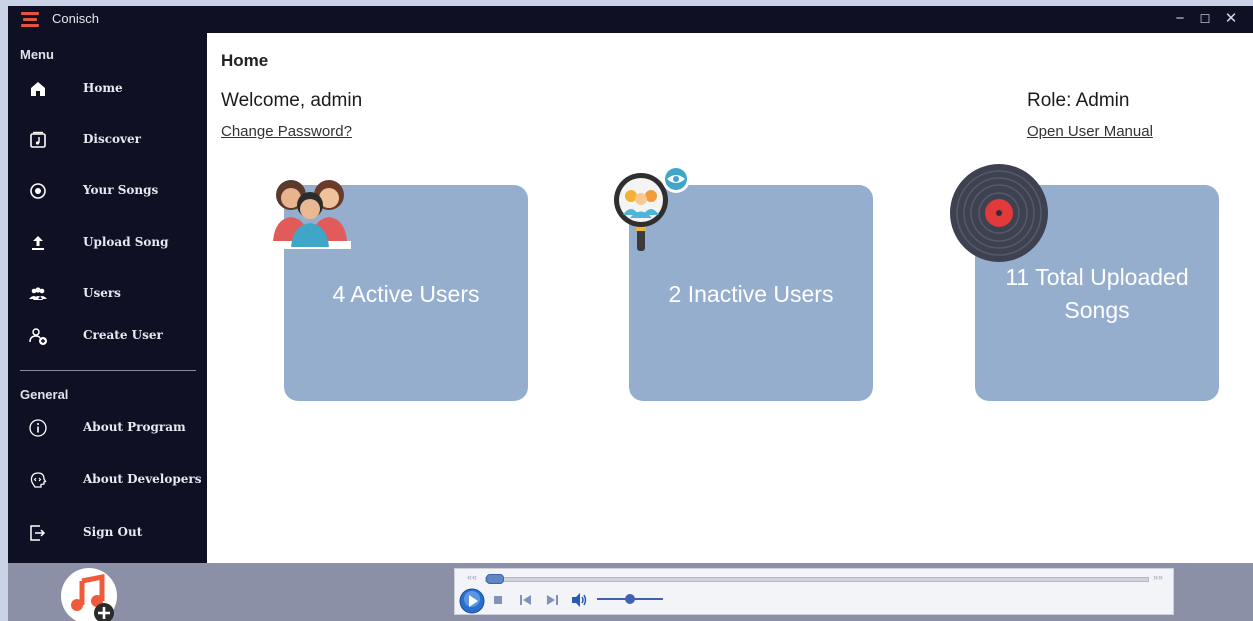  Describe the element at coordinates (1097, 310) in the screenshot. I see `total-songs-line2: Songs` at that location.